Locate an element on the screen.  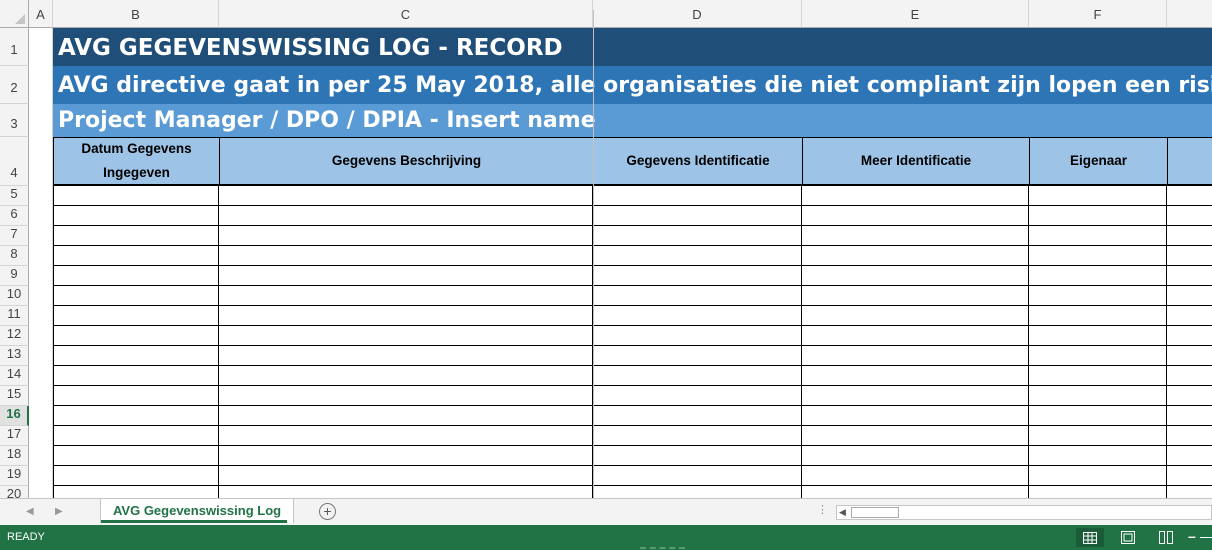
zoom-slider is located at coordinates (1206, 537).